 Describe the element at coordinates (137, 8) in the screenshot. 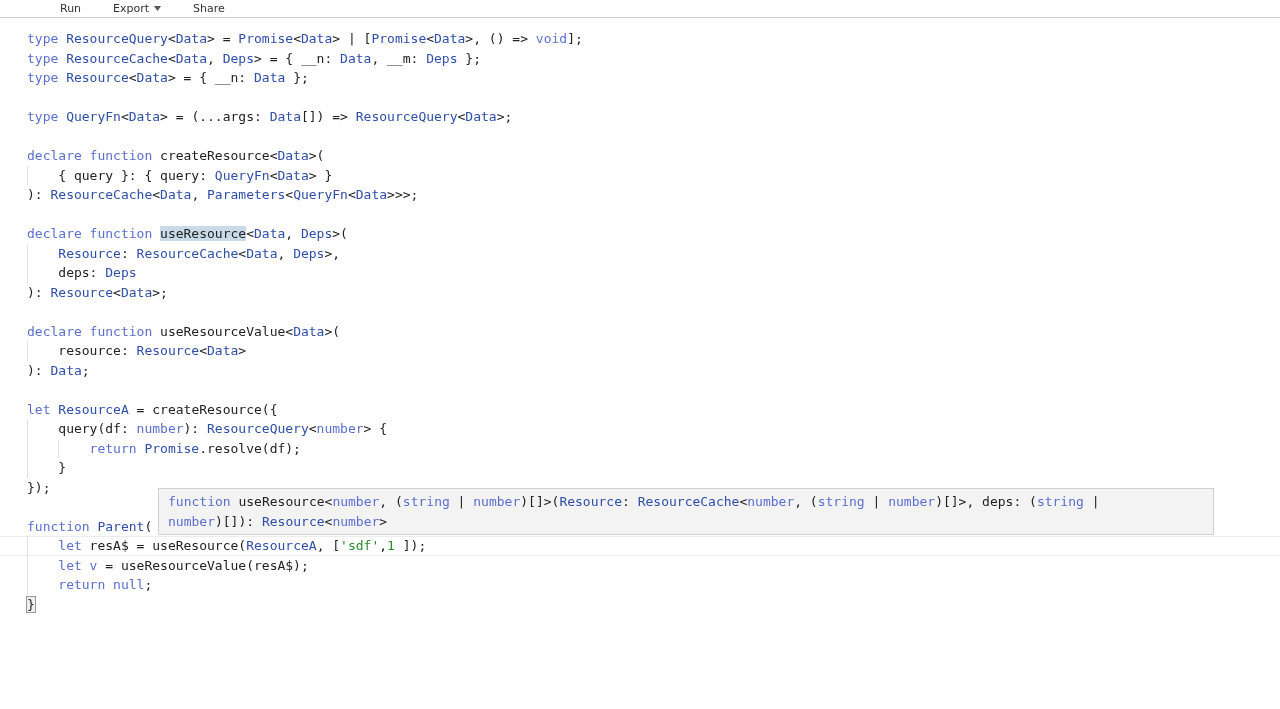

I see `menu-item: Export` at that location.